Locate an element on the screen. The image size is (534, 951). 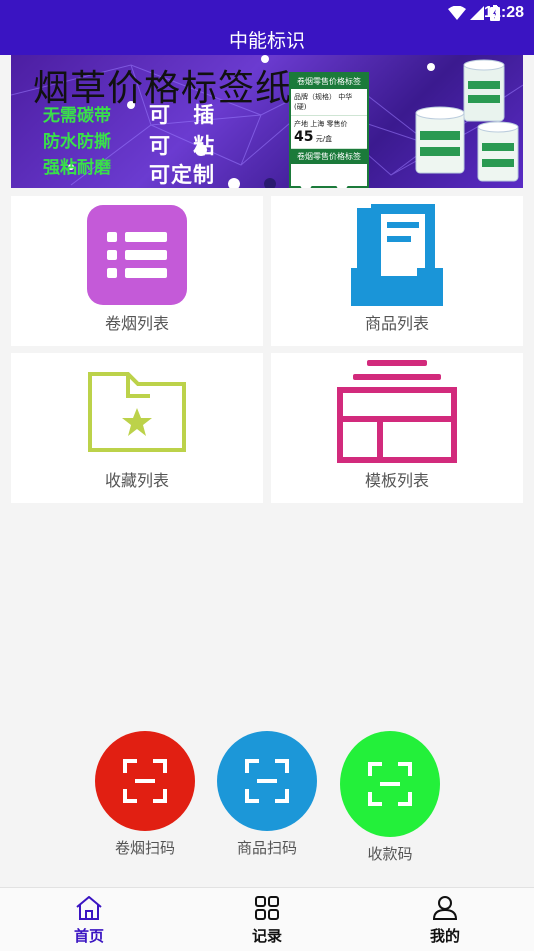
banner-feature: 无需碳带 is located at coordinates (77, 116).